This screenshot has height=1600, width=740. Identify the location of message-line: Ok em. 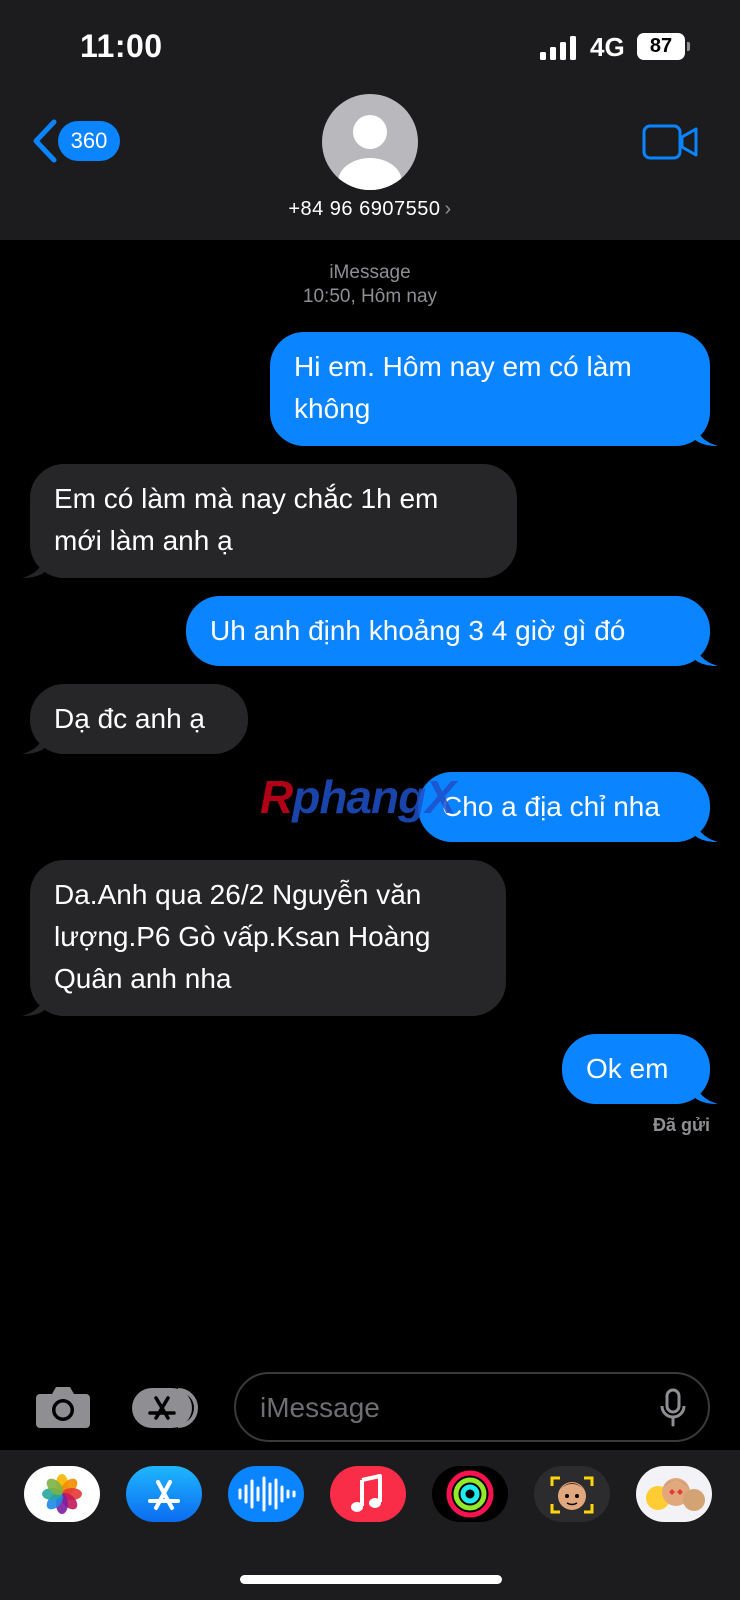
(627, 1068).